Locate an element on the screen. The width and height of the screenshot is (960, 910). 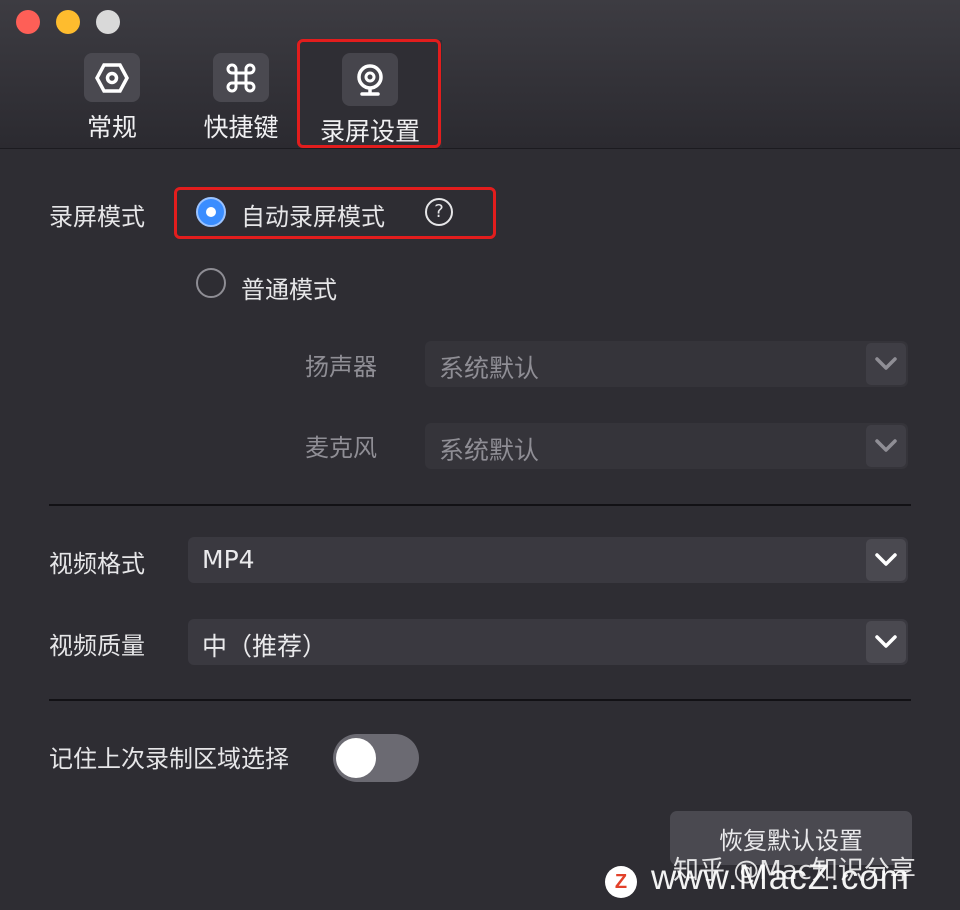
watermark: Z www.MacZ.com 知乎 @Mac知识分享 is located at coordinates (780, 879).